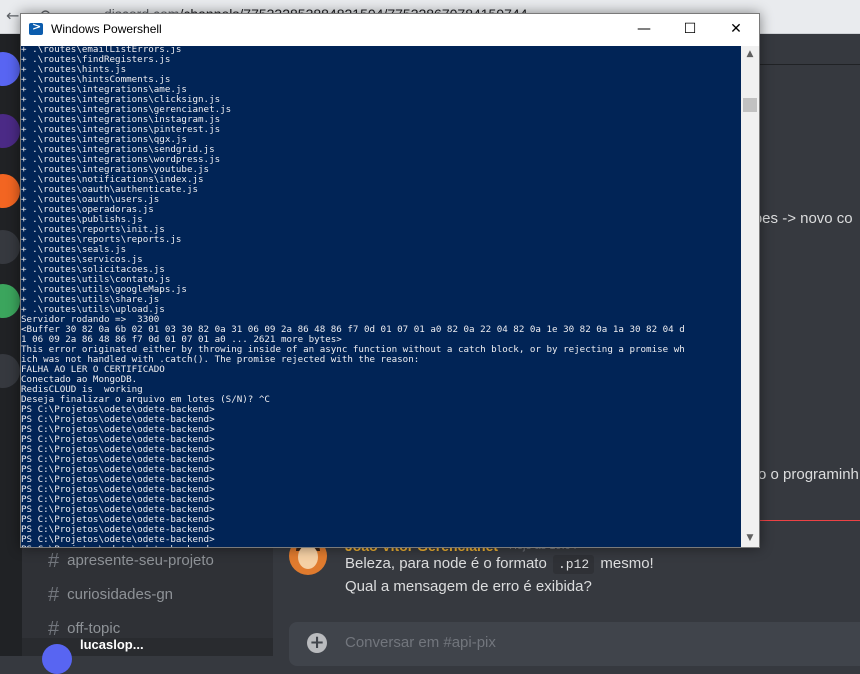 The height and width of the screenshot is (674, 860). I want to click on channel-label: apresente-seu-projeto, so click(140, 560).